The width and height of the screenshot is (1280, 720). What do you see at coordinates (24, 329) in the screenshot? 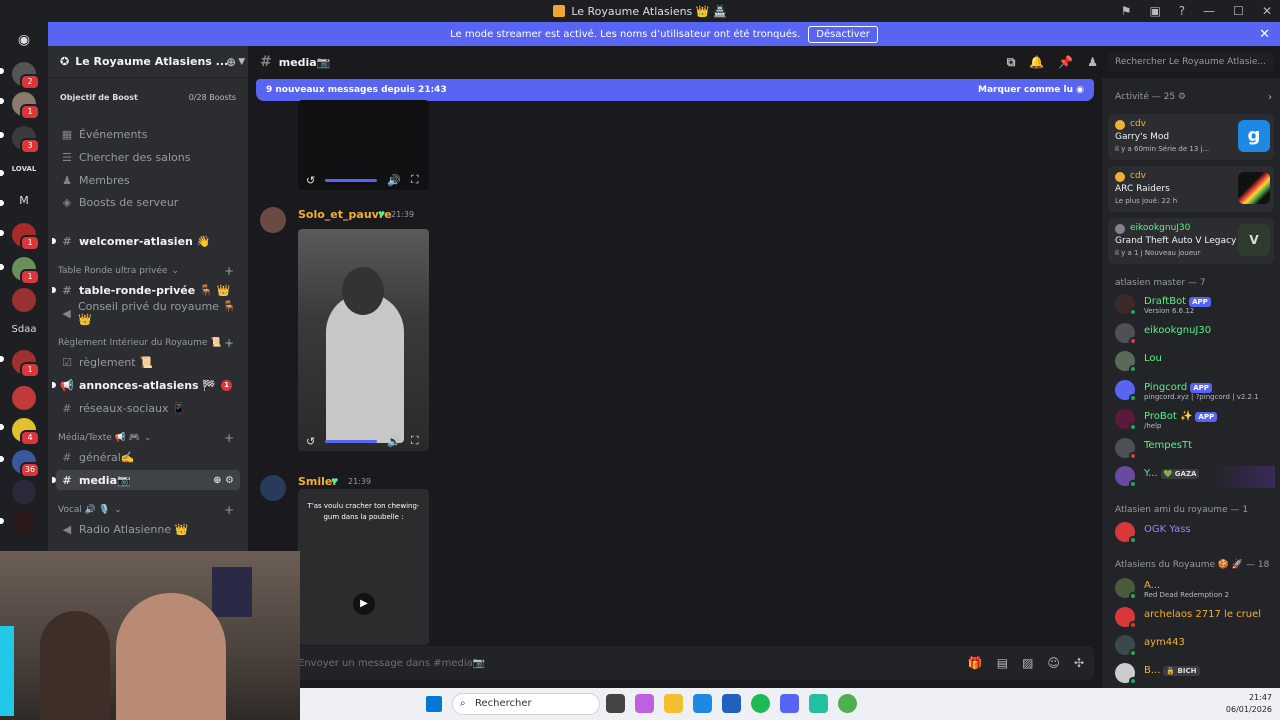
I see `server-label-sdaa: Sdaa` at bounding box center [24, 329].